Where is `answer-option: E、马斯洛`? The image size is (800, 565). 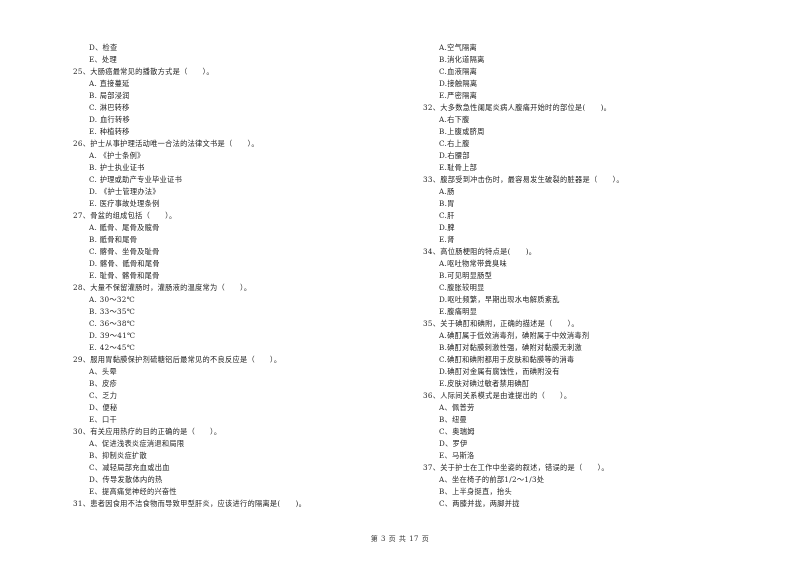 answer-option: E、马斯洛 is located at coordinates (457, 455).